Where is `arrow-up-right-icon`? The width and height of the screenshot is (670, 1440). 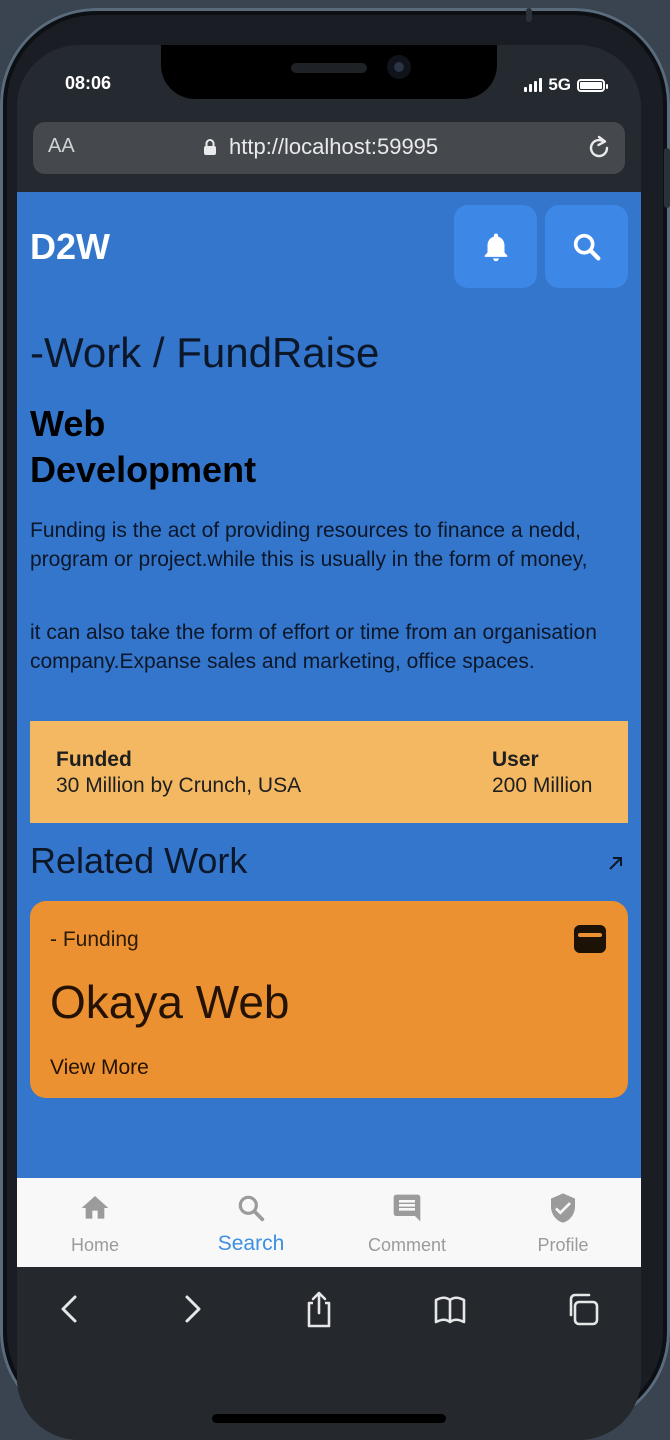
arrow-up-right-icon is located at coordinates (616, 863).